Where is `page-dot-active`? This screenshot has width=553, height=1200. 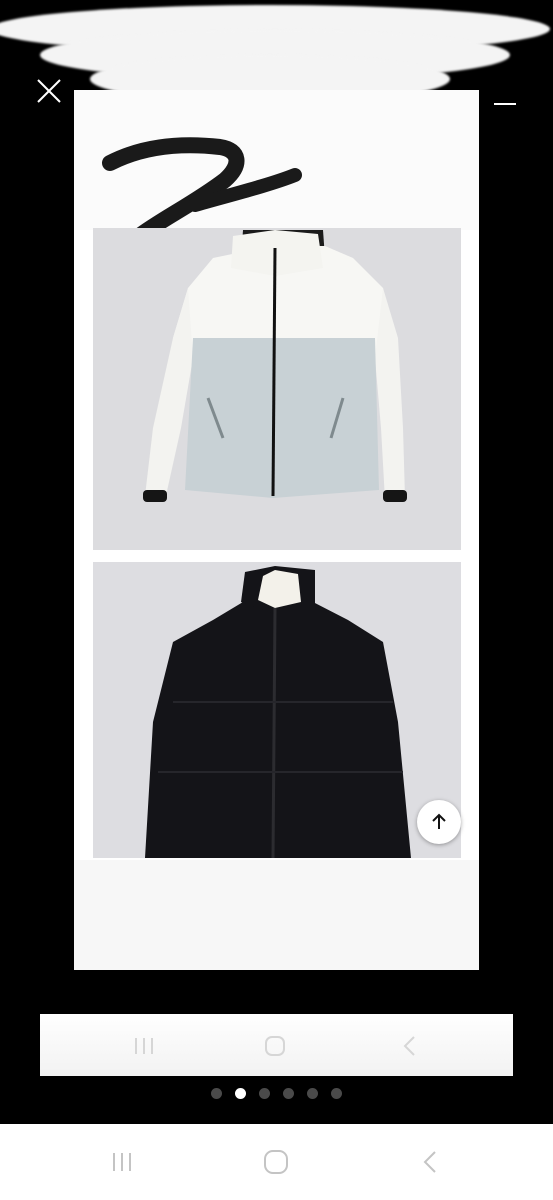 page-dot-active is located at coordinates (240, 1093).